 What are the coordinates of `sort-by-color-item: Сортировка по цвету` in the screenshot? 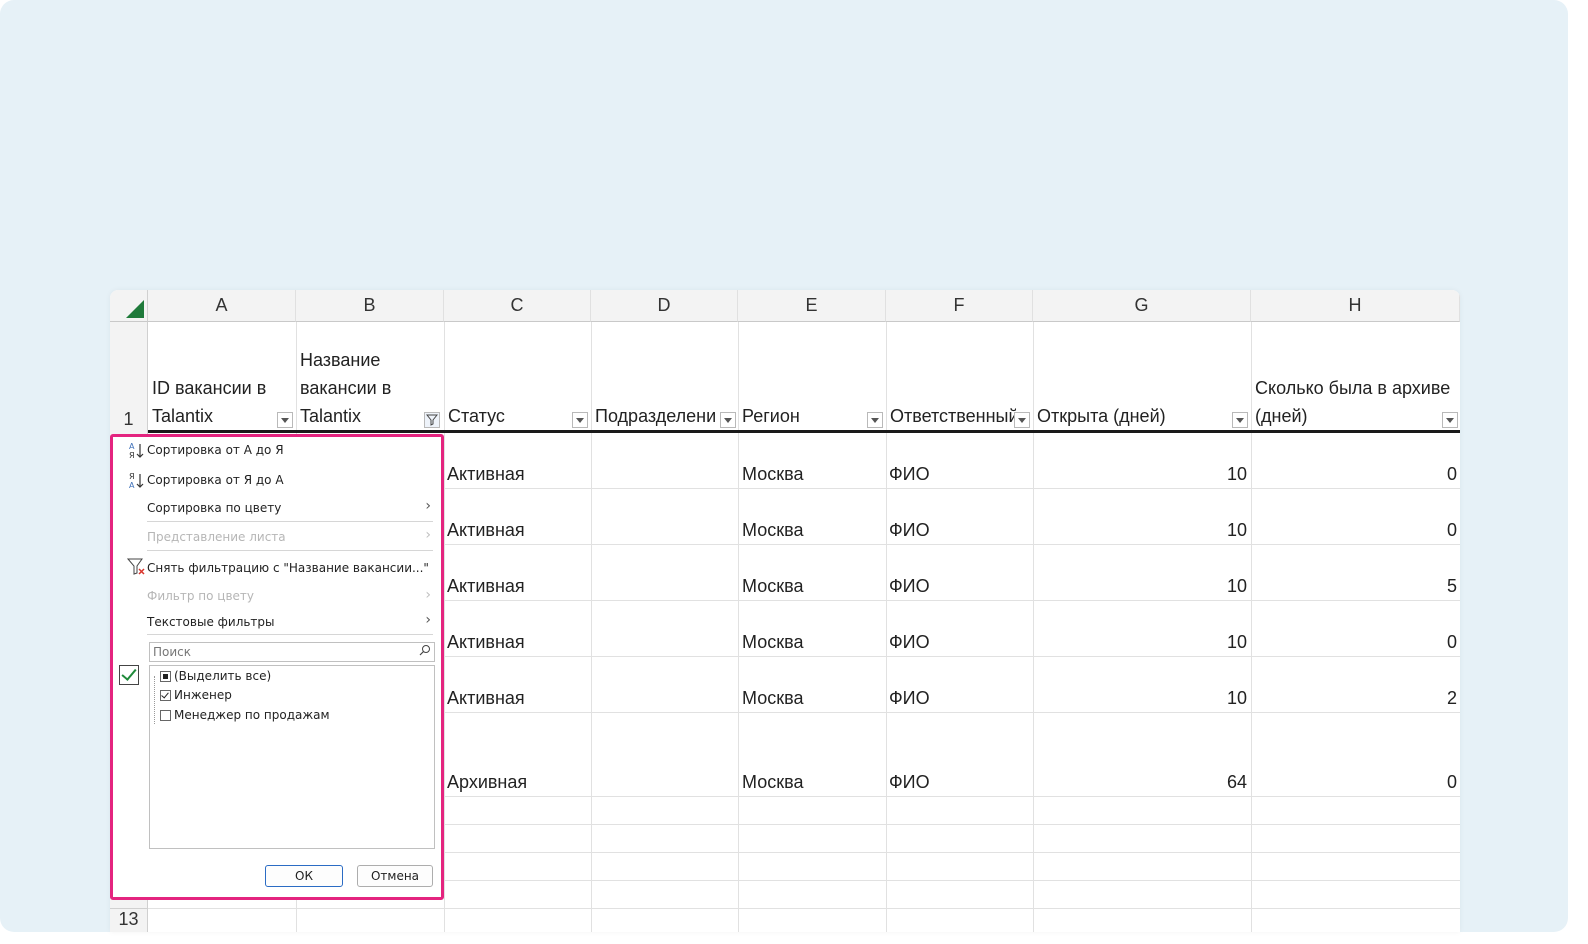 It's located at (214, 508).